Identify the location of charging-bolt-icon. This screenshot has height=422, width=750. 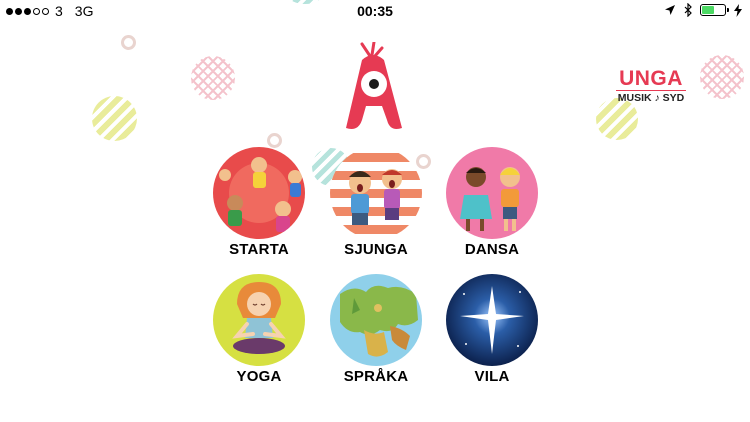
(738, 10).